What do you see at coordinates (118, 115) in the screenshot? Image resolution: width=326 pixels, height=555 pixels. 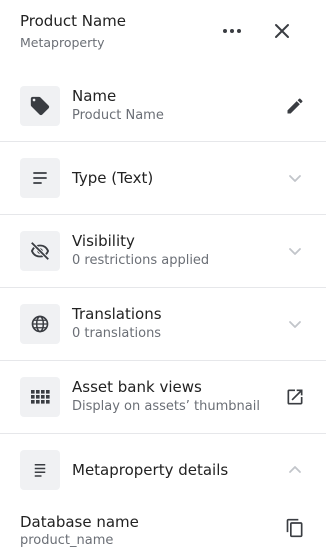 I see `name-value: Product Name` at bounding box center [118, 115].